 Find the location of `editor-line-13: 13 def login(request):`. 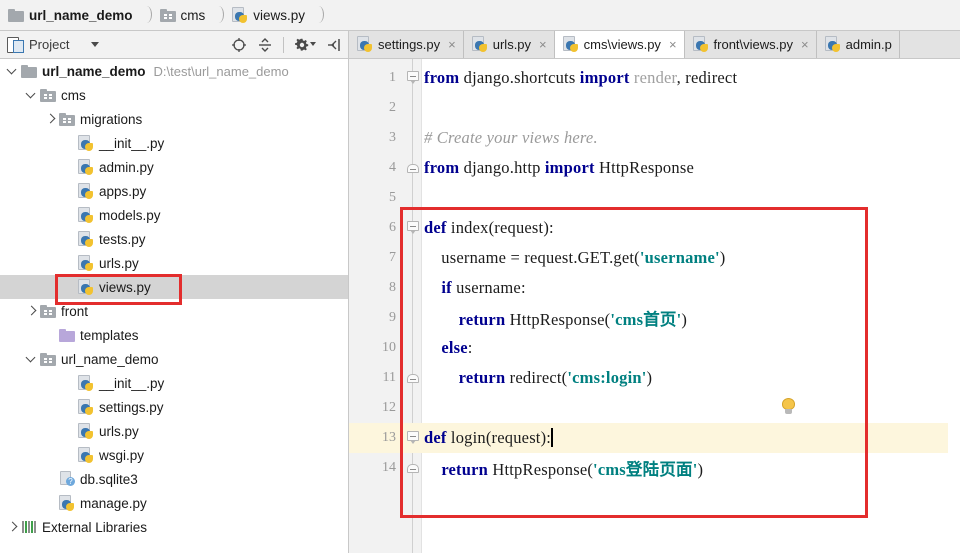

editor-line-13: 13 def login(request): is located at coordinates (654, 438).